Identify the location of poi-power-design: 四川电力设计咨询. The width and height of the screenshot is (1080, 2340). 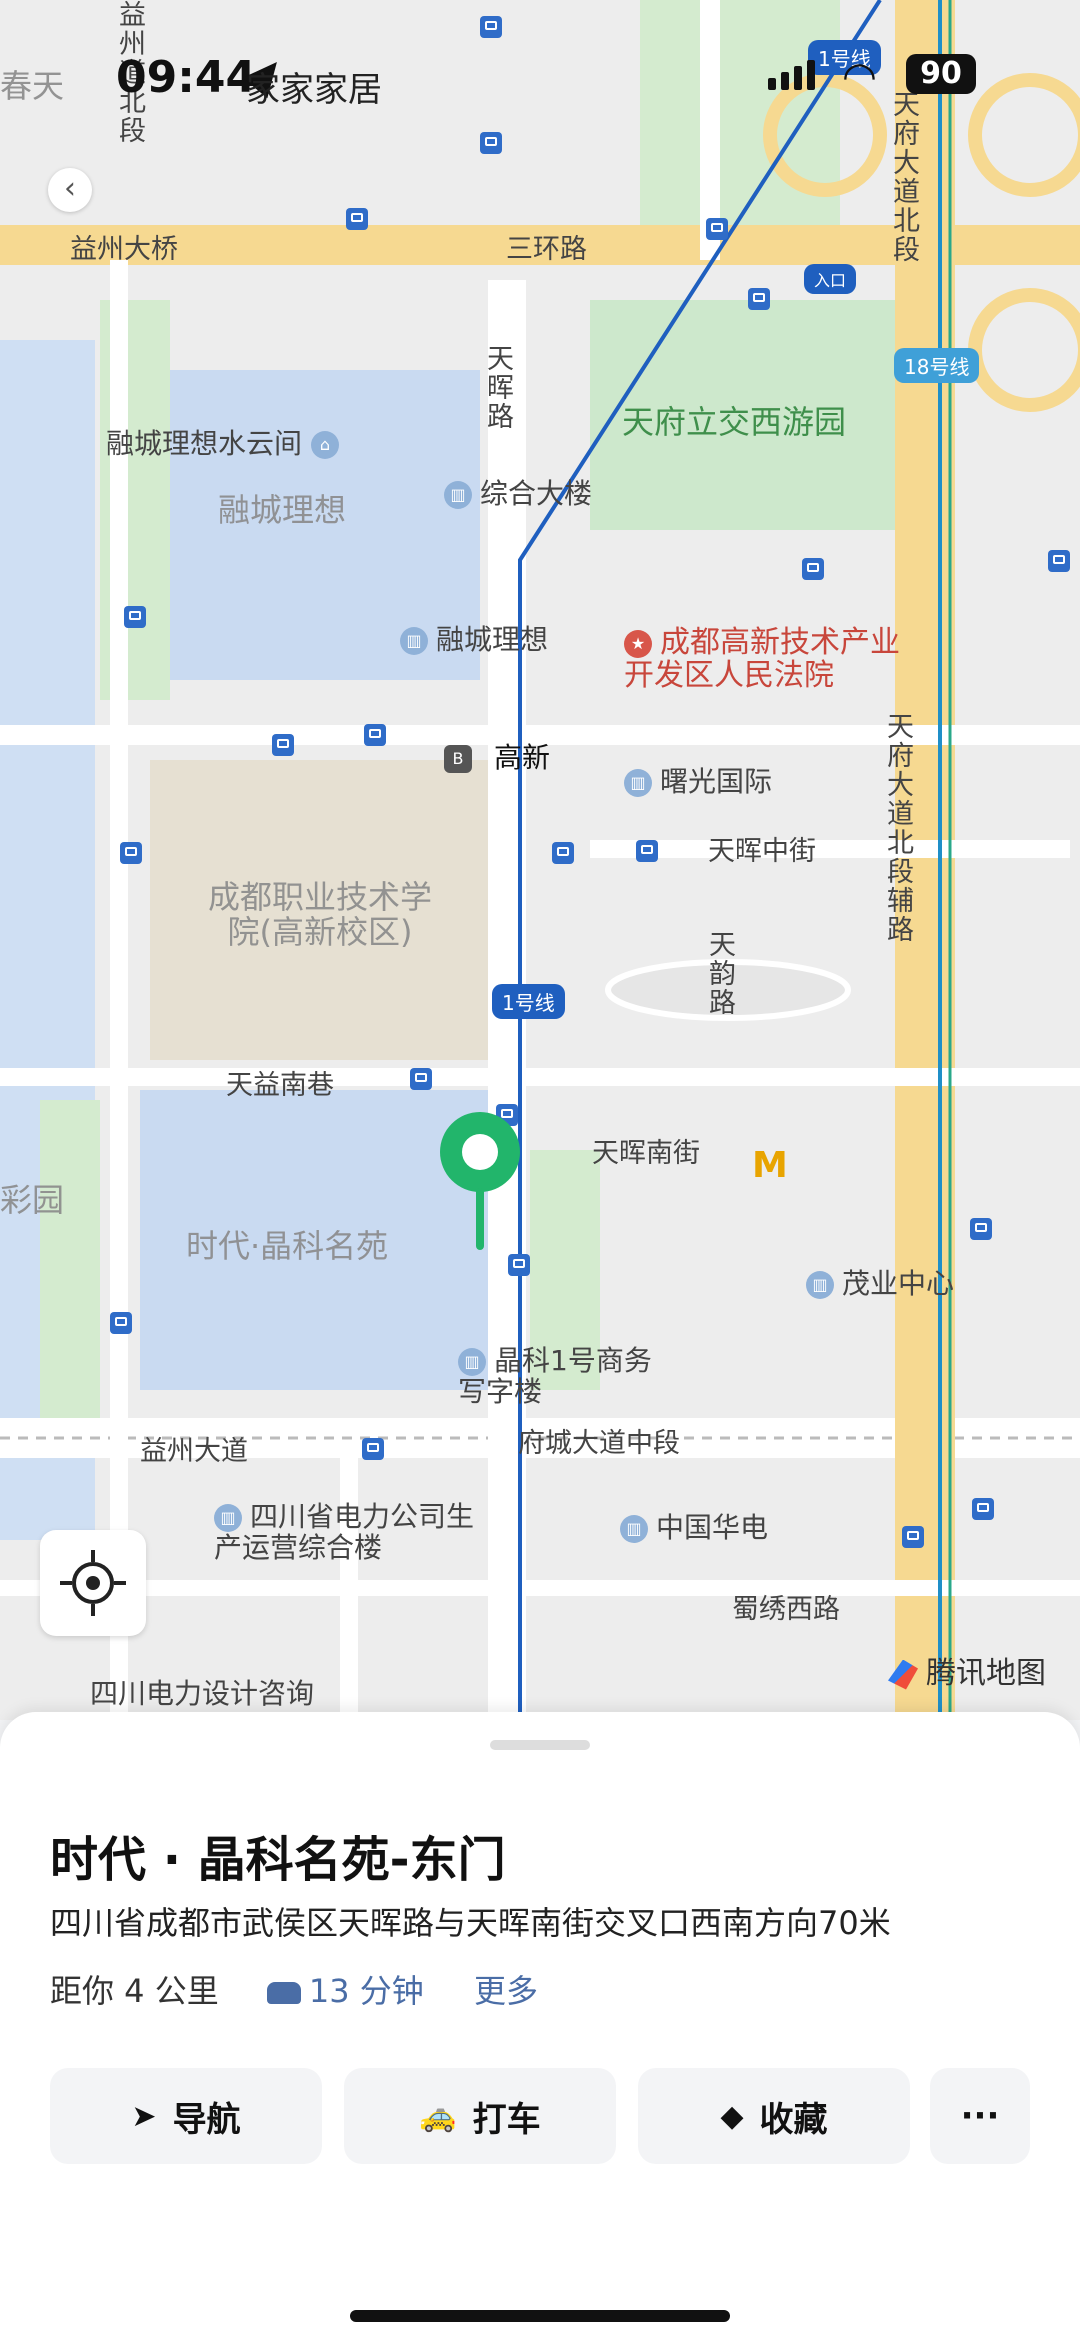
(202, 1694).